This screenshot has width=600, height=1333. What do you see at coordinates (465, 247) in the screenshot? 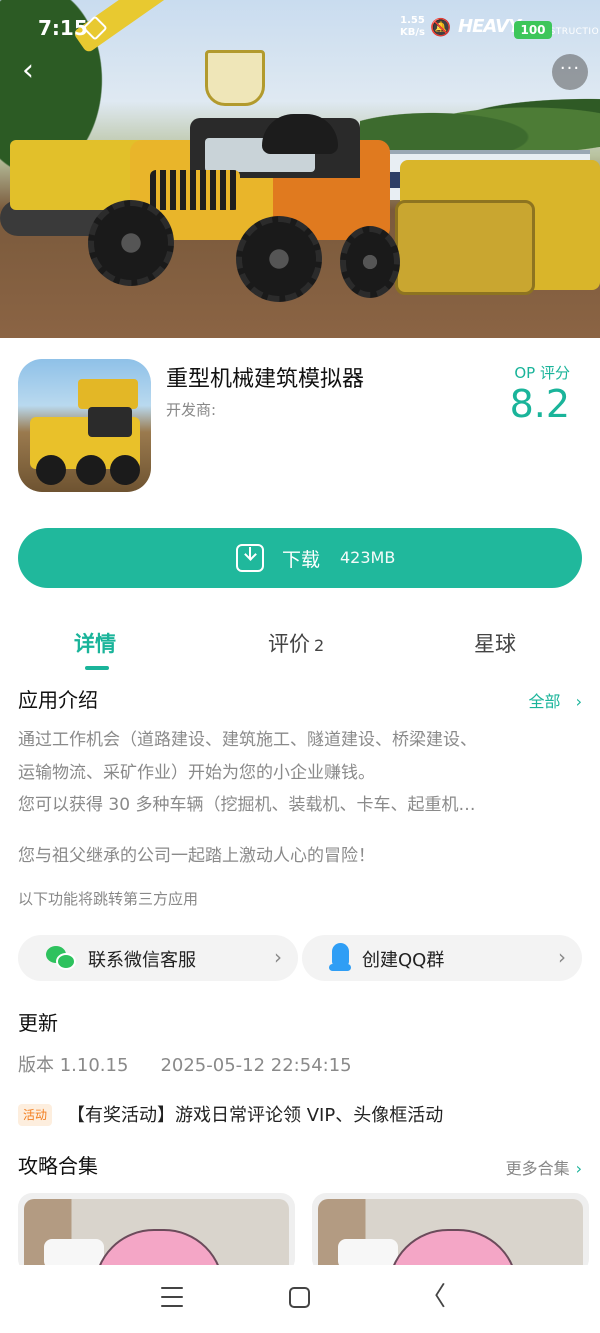
I see `bulldozer-blade` at bounding box center [465, 247].